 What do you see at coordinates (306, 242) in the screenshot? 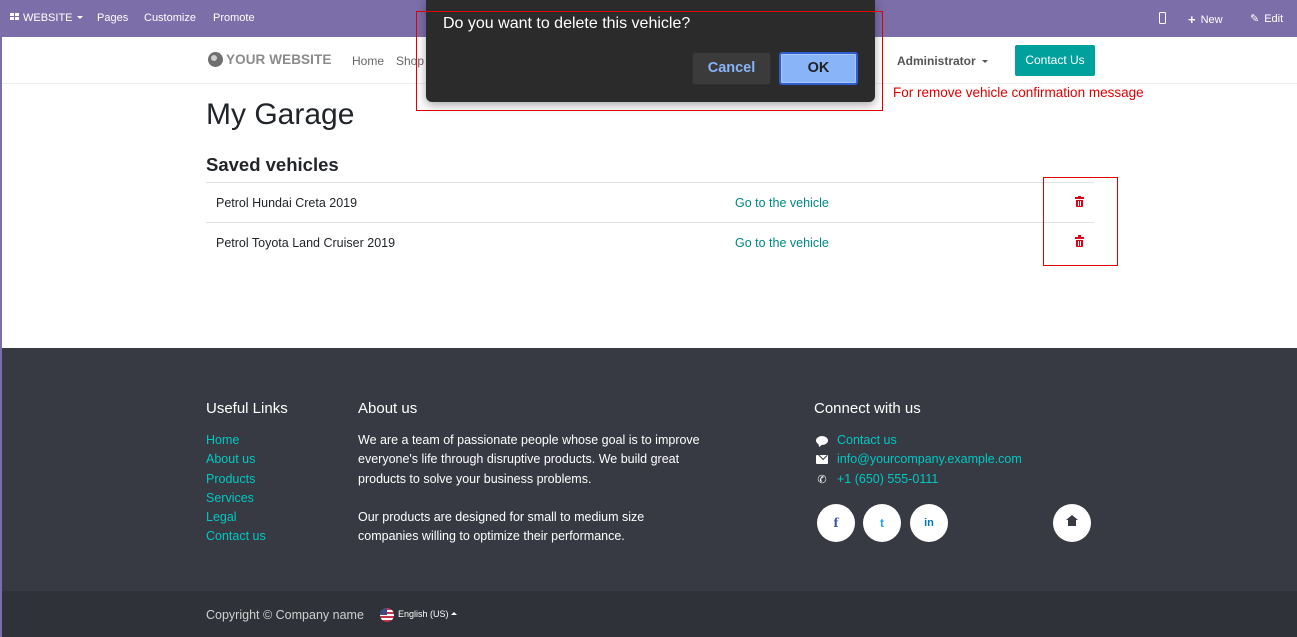
I see `vehicle-name: Petrol Toyota Land Cruiser 2019` at bounding box center [306, 242].